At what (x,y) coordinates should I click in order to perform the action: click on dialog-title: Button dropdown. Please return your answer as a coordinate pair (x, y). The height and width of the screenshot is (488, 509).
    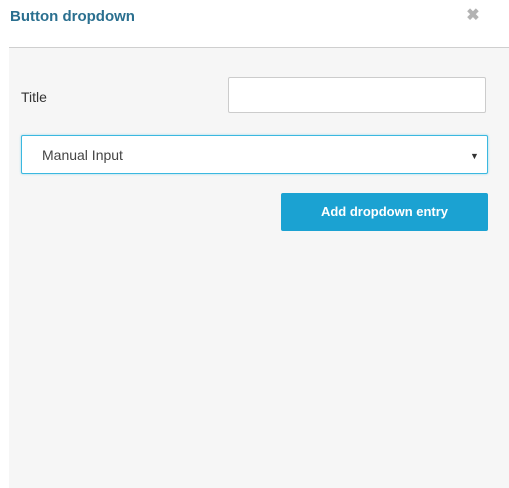
    Looking at the image, I should click on (72, 16).